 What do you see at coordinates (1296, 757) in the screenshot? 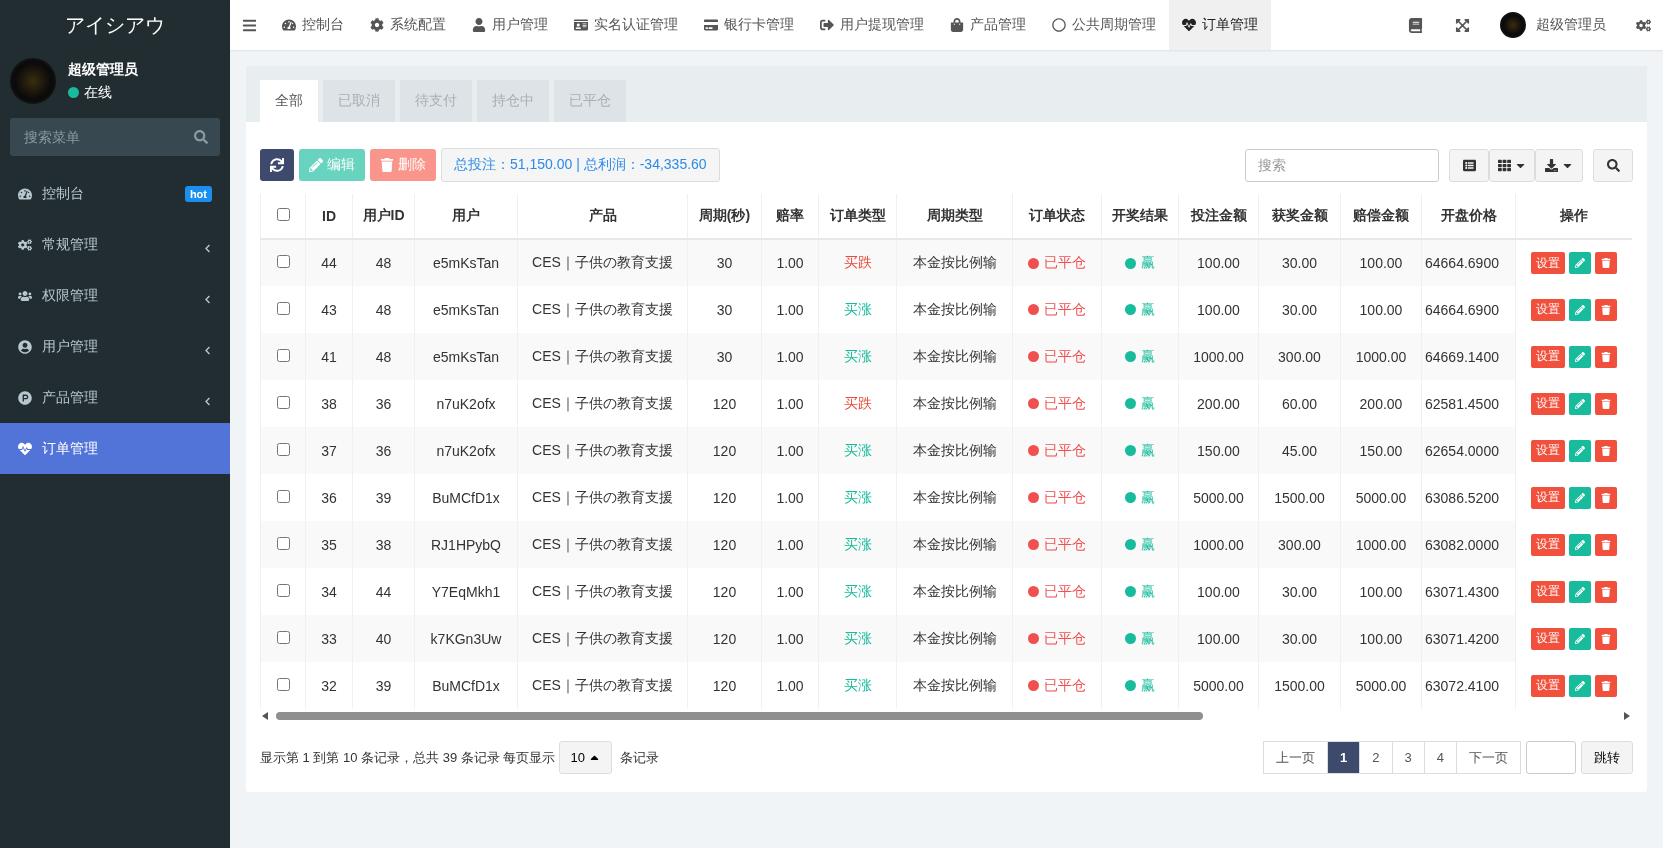
I see `prev-page-button: 上一页` at bounding box center [1296, 757].